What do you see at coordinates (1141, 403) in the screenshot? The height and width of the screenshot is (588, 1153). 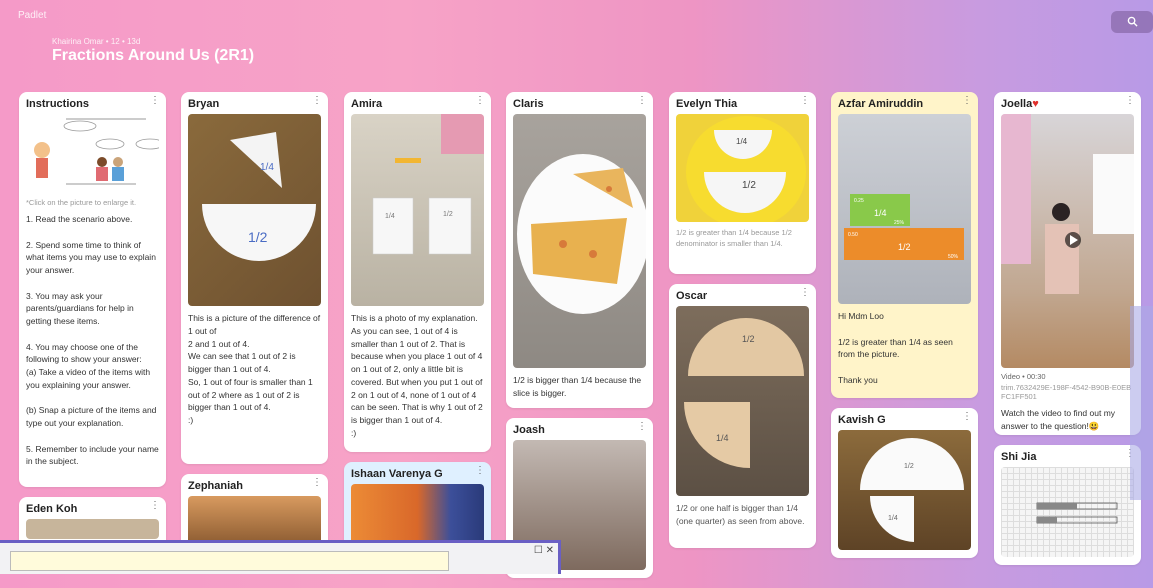 I see `side-panel-edge` at bounding box center [1141, 403].